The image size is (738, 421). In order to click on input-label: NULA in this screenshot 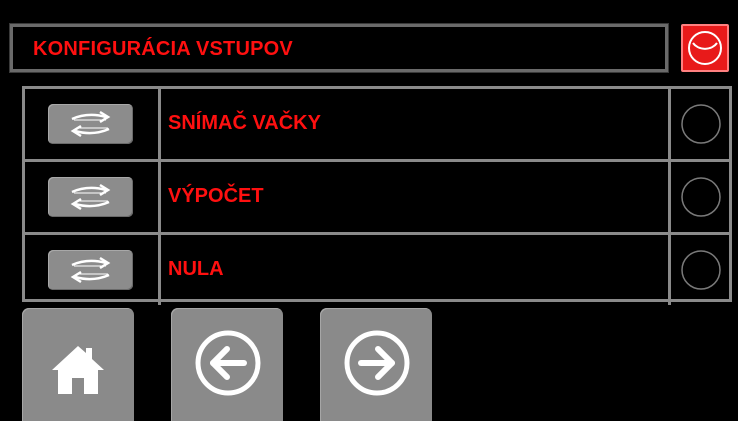, I will do `click(196, 269)`.